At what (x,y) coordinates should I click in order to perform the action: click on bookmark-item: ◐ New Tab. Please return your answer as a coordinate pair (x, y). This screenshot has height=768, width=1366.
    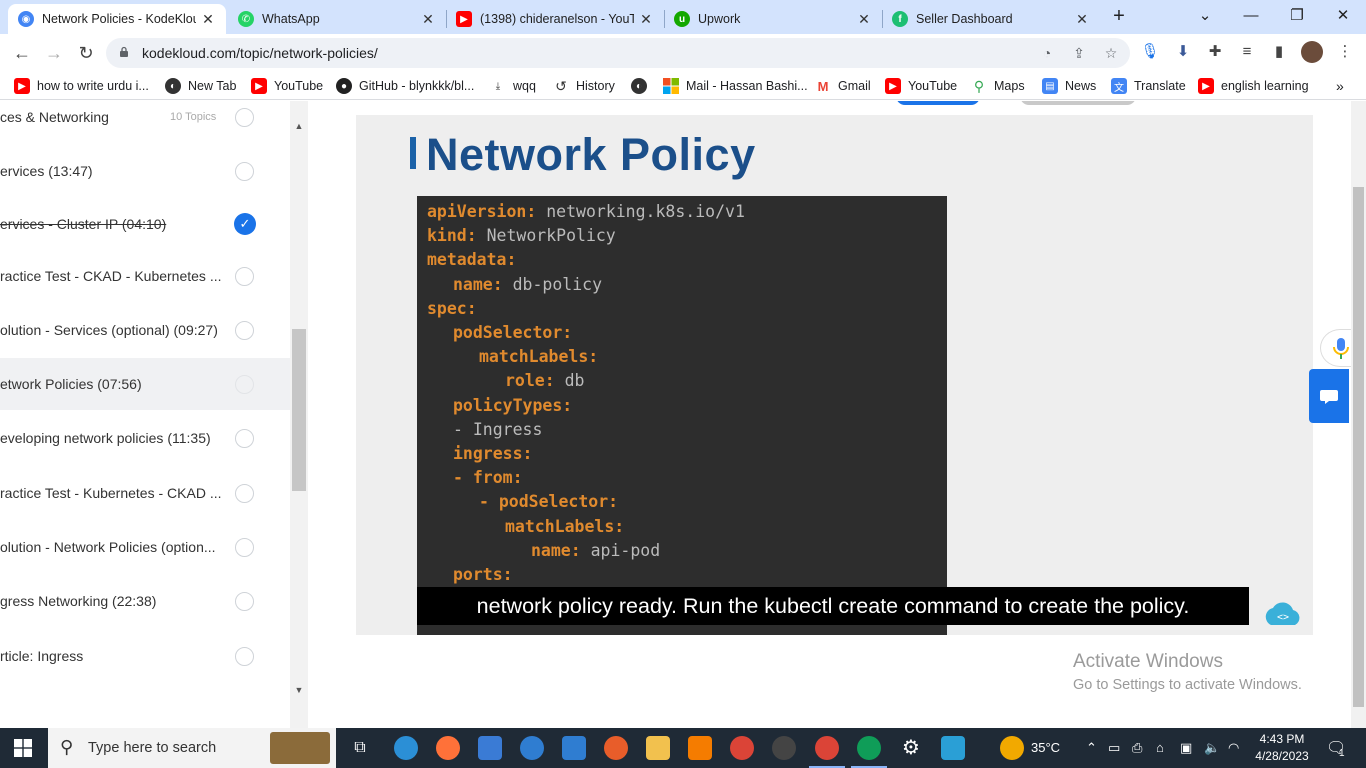
    Looking at the image, I should click on (200, 86).